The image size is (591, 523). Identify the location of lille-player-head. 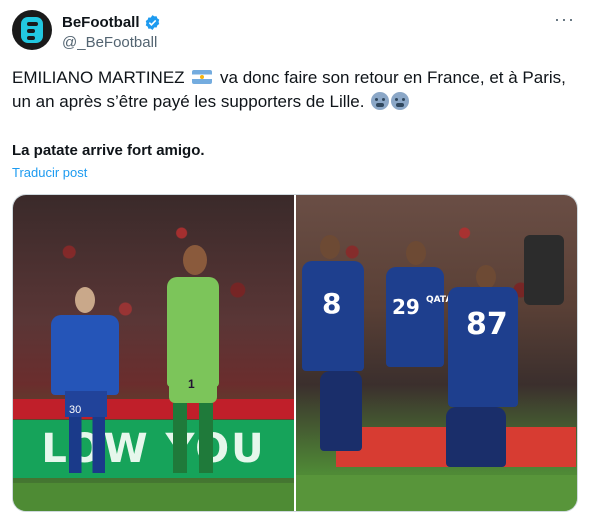
(85, 300).